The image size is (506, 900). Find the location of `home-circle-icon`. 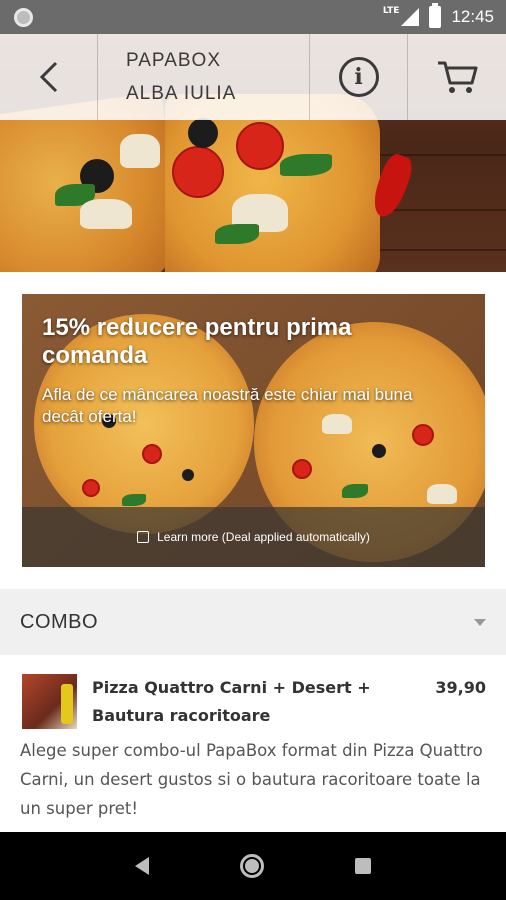

home-circle-icon is located at coordinates (251, 866).